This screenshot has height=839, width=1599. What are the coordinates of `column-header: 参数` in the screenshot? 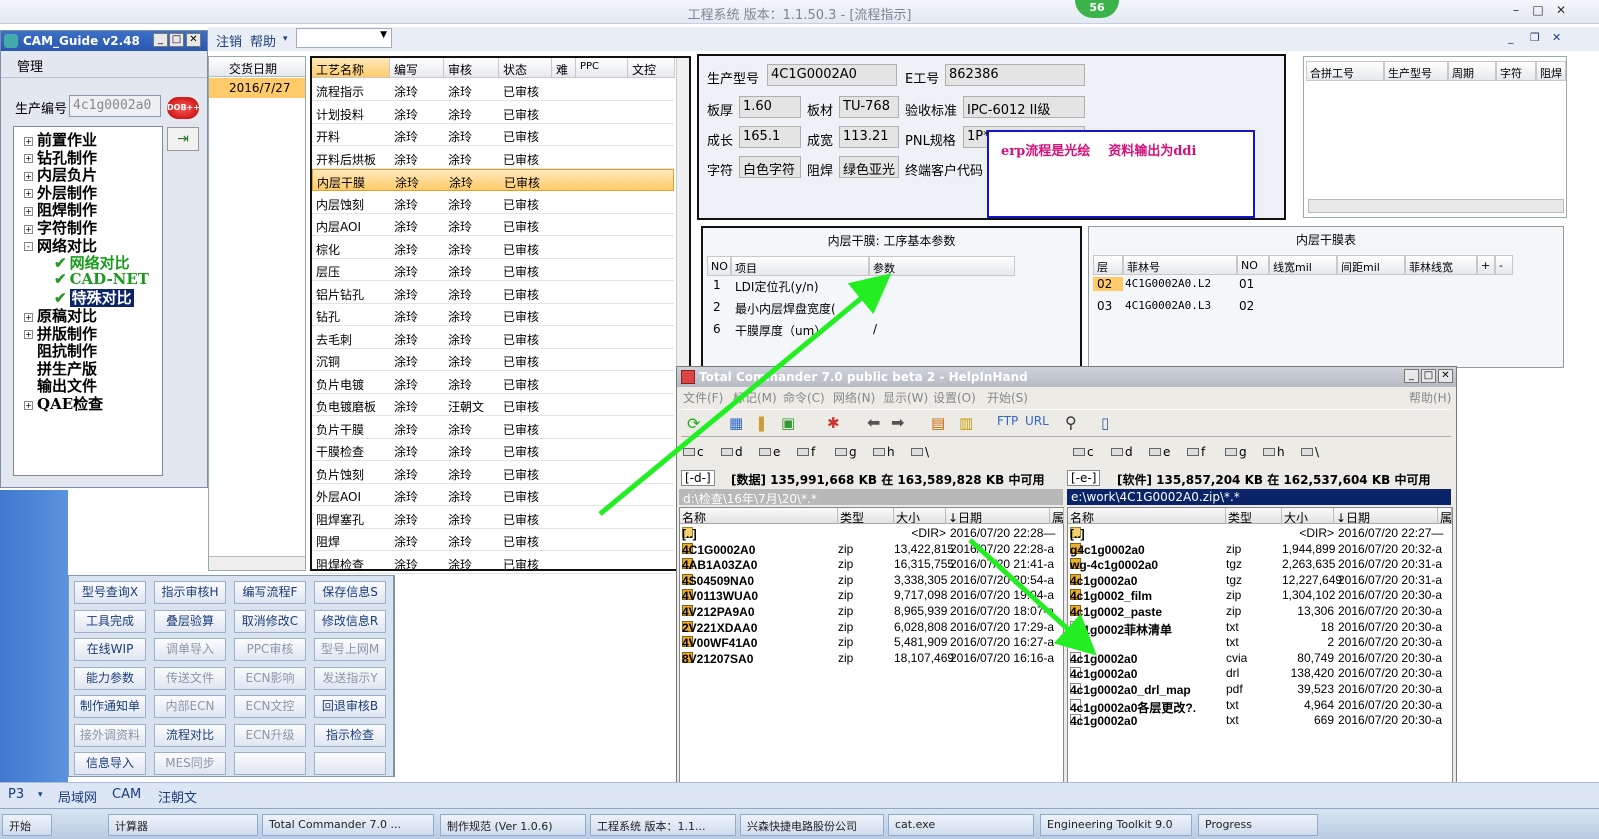 It's located at (942, 266).